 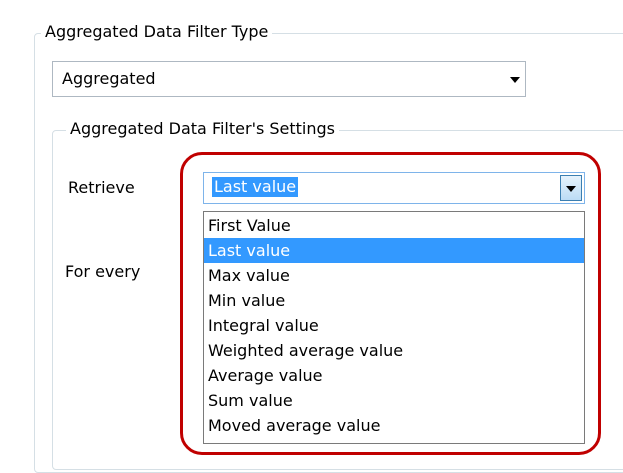 I want to click on dropdown-option-last-value: Last value, so click(x=394, y=250).